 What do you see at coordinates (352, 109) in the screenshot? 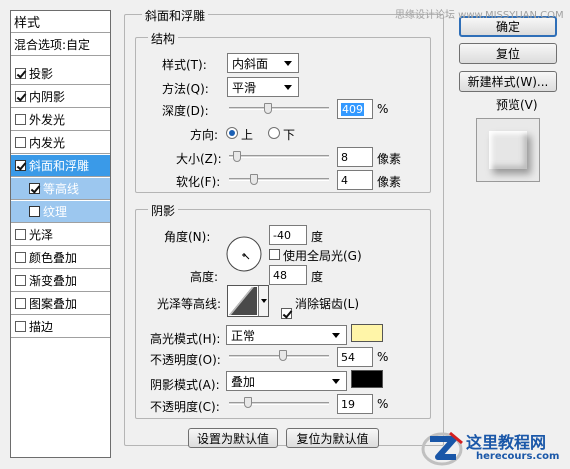
I see `depth-input-value: 409` at bounding box center [352, 109].